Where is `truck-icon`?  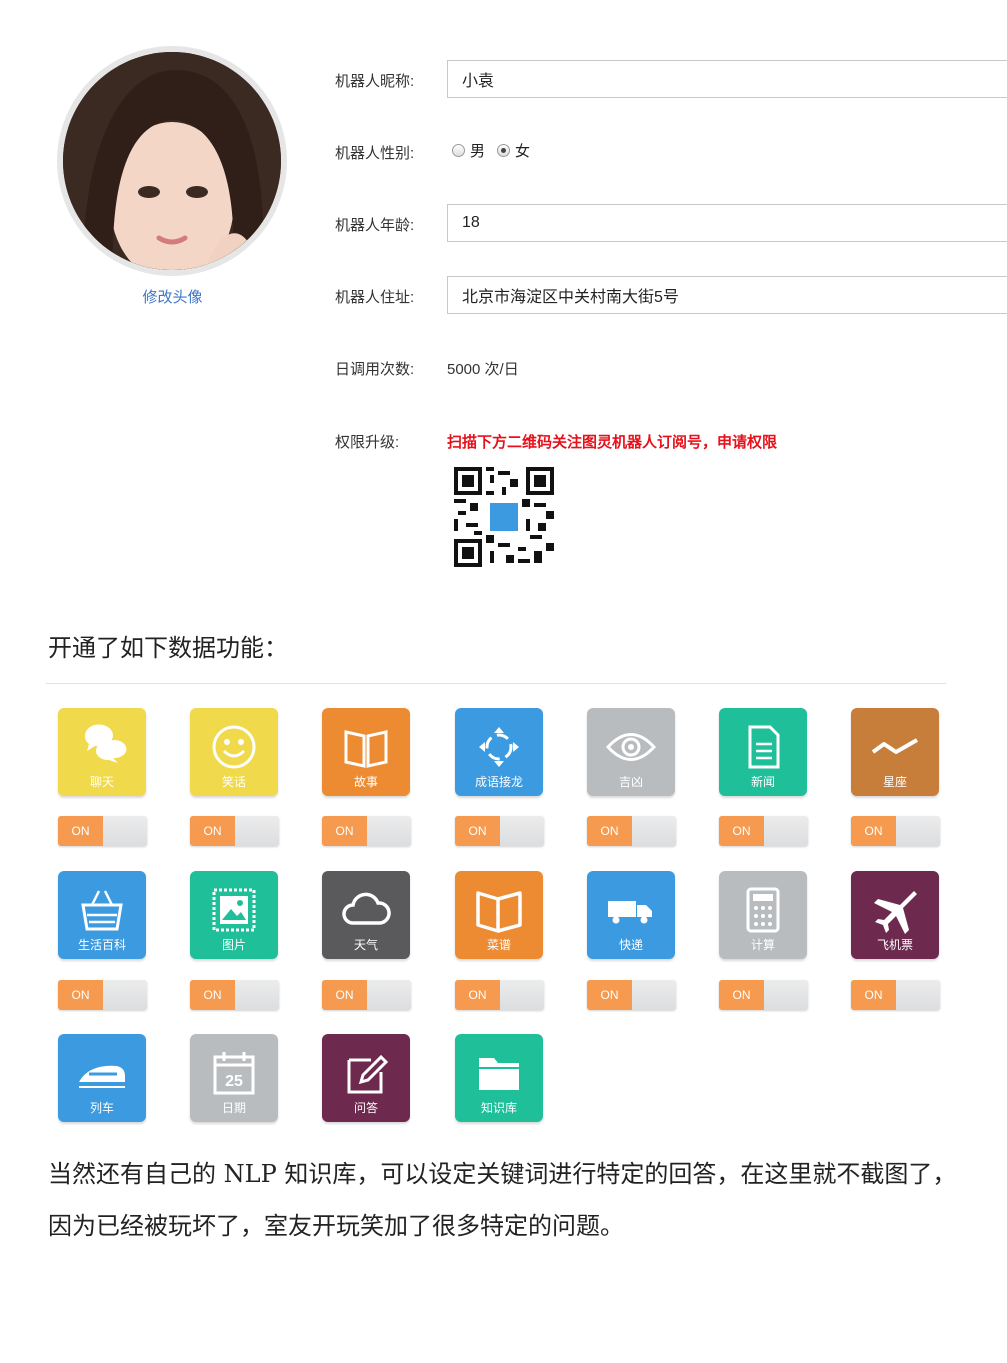 truck-icon is located at coordinates (630, 912).